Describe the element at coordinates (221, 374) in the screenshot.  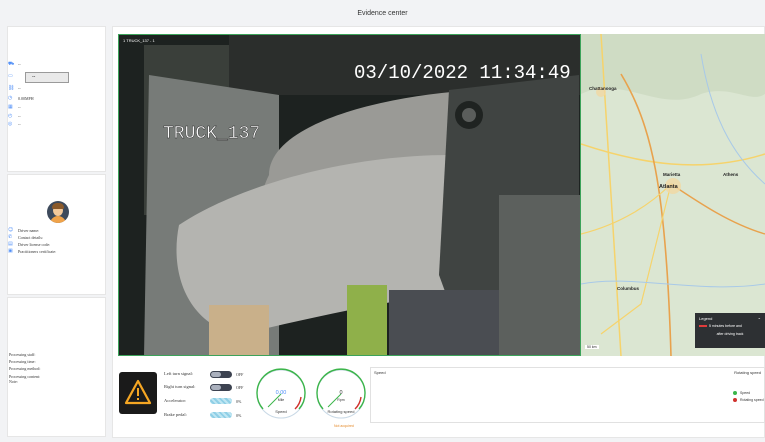
I see `left-turn-toggle` at that location.